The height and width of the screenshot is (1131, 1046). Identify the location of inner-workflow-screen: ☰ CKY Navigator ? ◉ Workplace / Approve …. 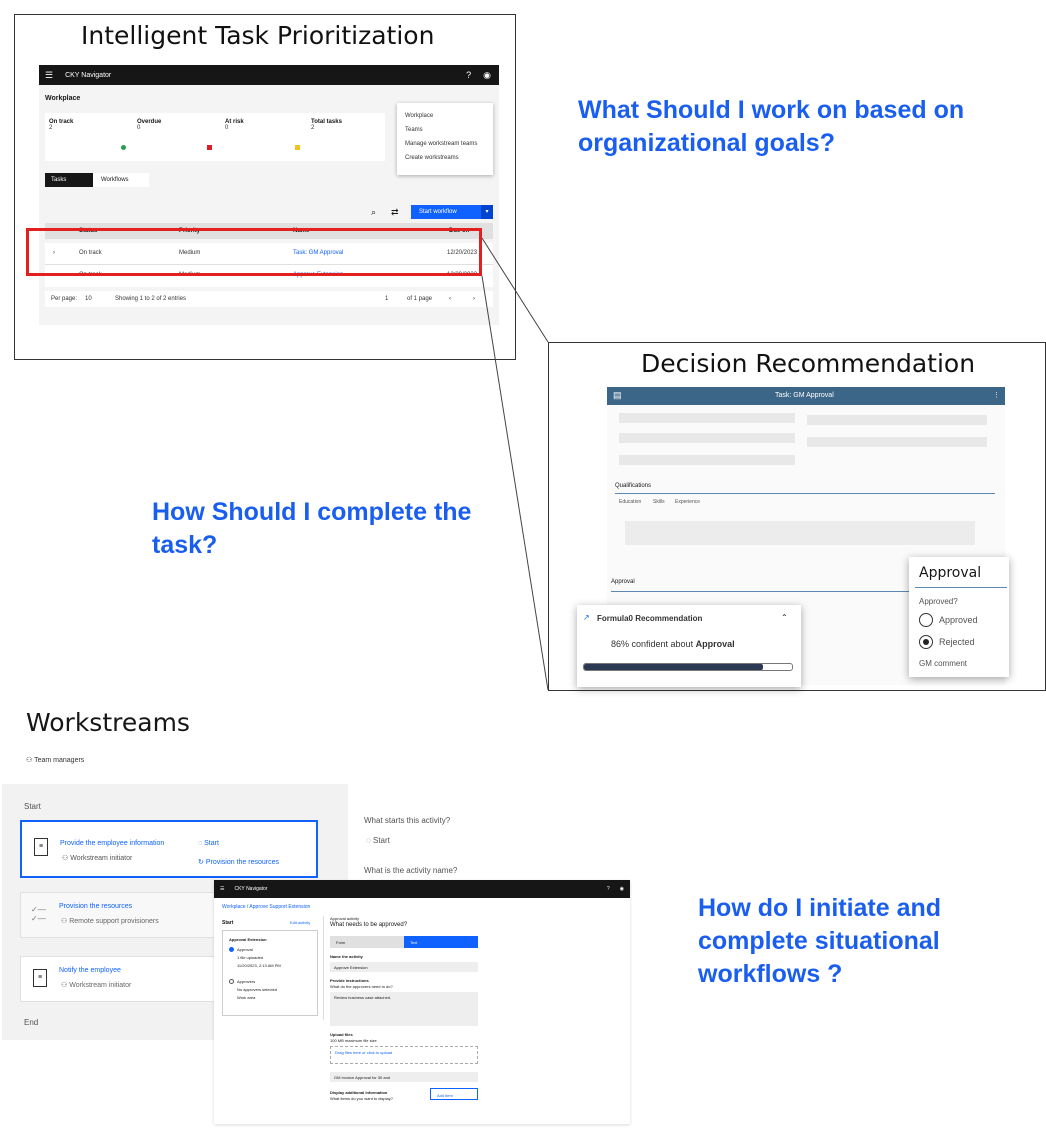
(422, 1002).